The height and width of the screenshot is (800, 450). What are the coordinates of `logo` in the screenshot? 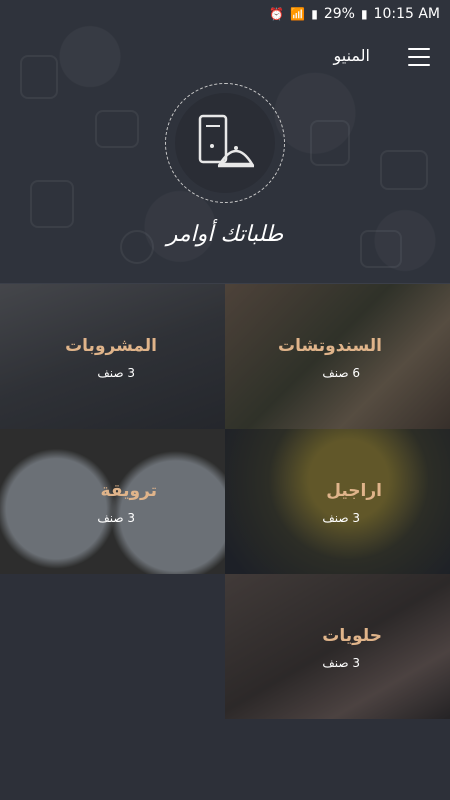 It's located at (225, 143).